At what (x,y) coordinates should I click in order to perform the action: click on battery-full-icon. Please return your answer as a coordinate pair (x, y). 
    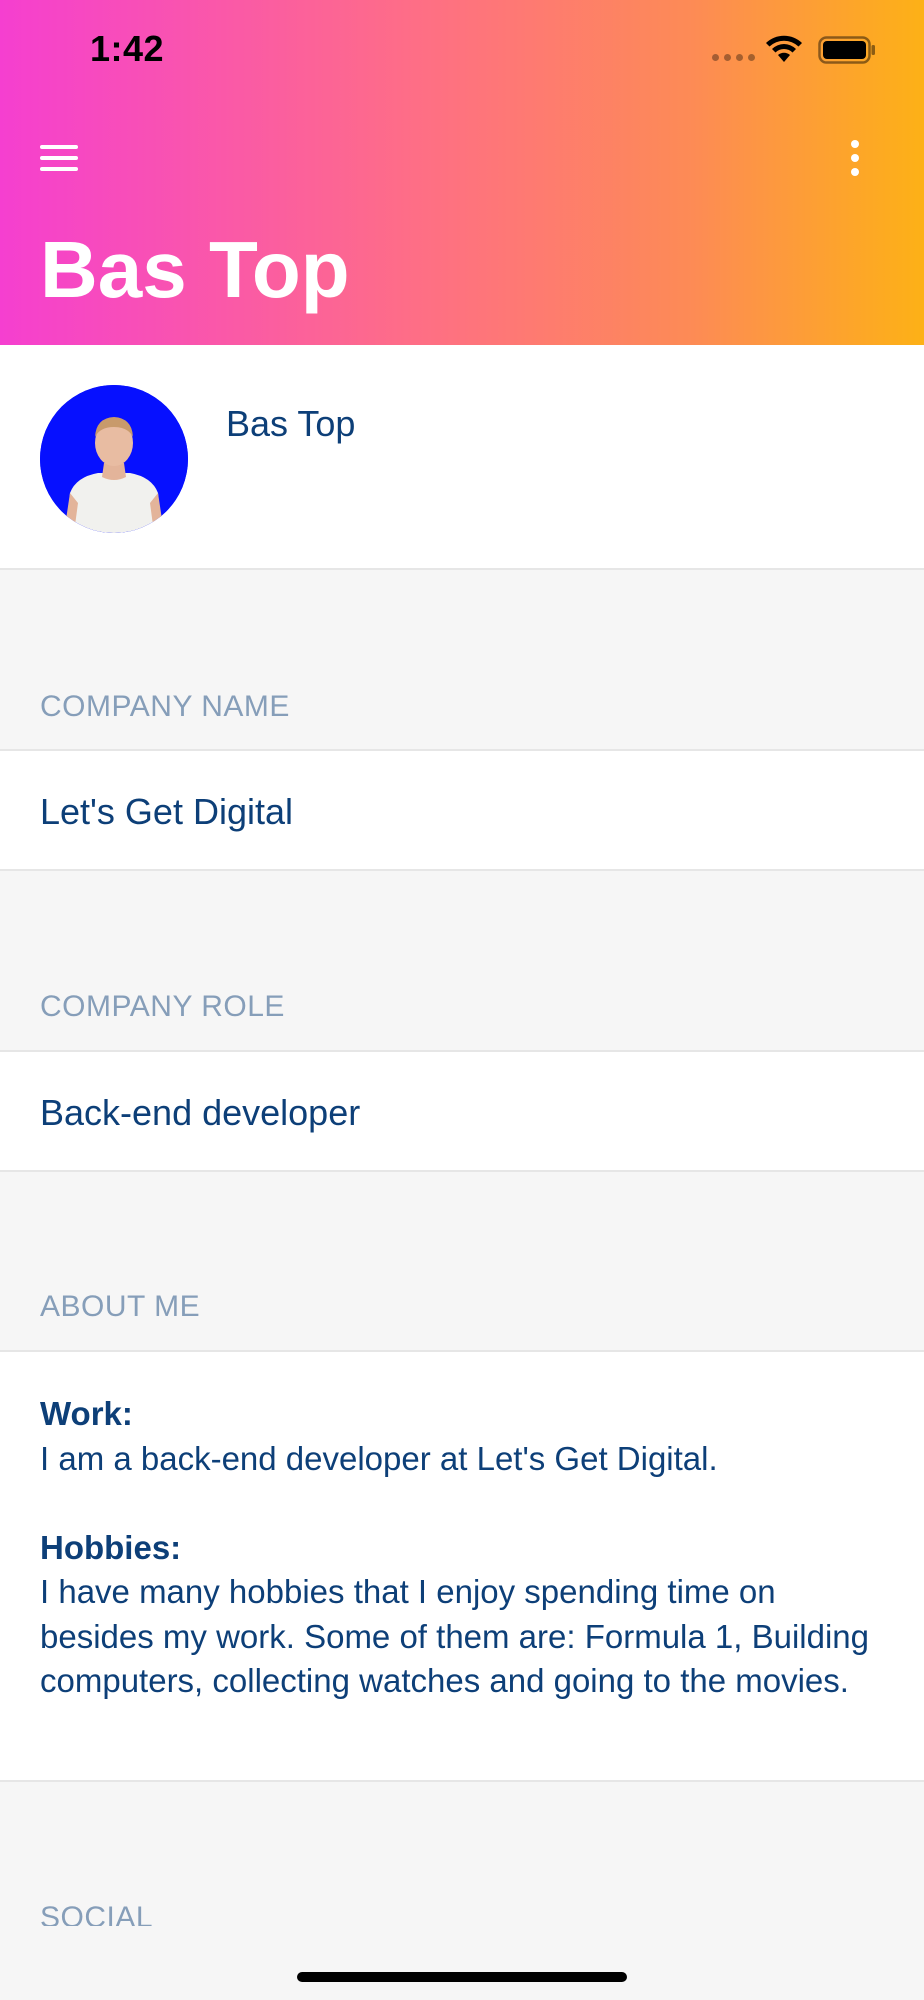
    Looking at the image, I should click on (846, 50).